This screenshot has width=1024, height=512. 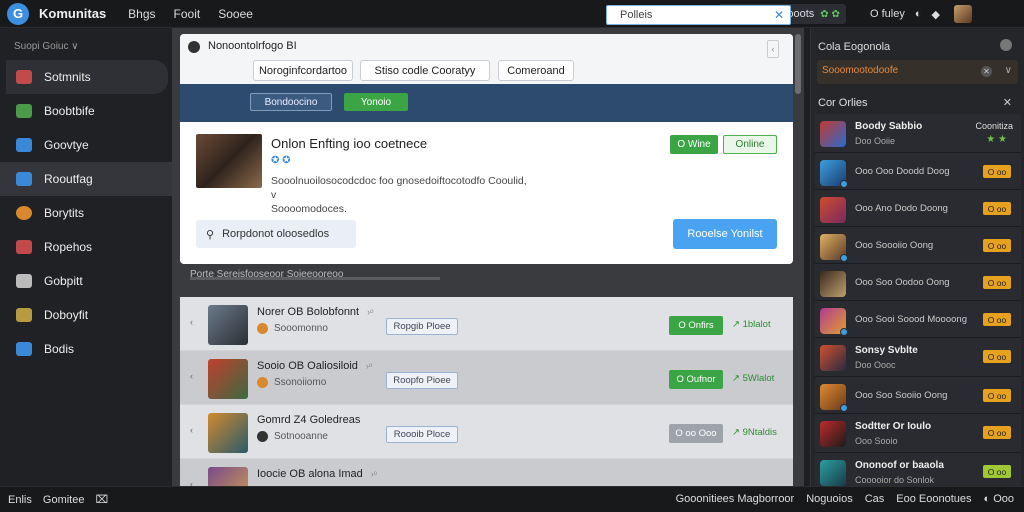 What do you see at coordinates (962, 14) in the screenshot?
I see `user-avatar` at bounding box center [962, 14].